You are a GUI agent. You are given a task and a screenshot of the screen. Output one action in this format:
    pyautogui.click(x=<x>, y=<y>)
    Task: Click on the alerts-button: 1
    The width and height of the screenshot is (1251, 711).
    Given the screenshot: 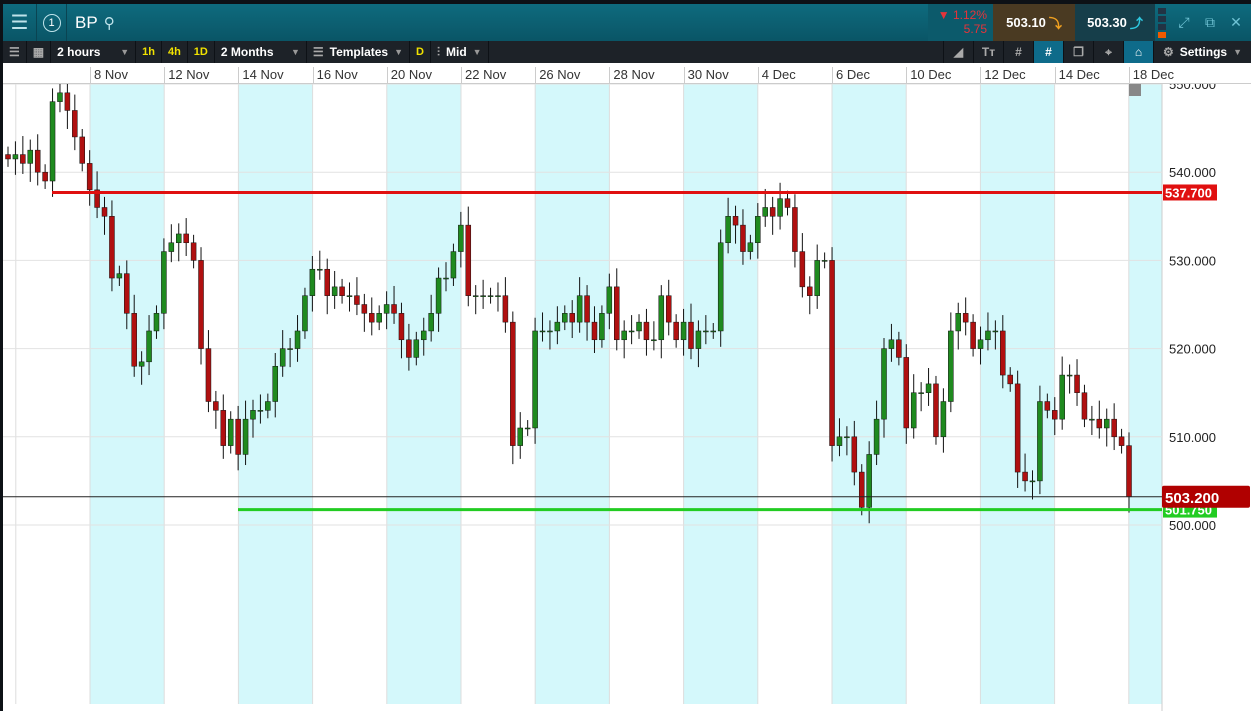 What is the action you would take?
    pyautogui.click(x=52, y=22)
    